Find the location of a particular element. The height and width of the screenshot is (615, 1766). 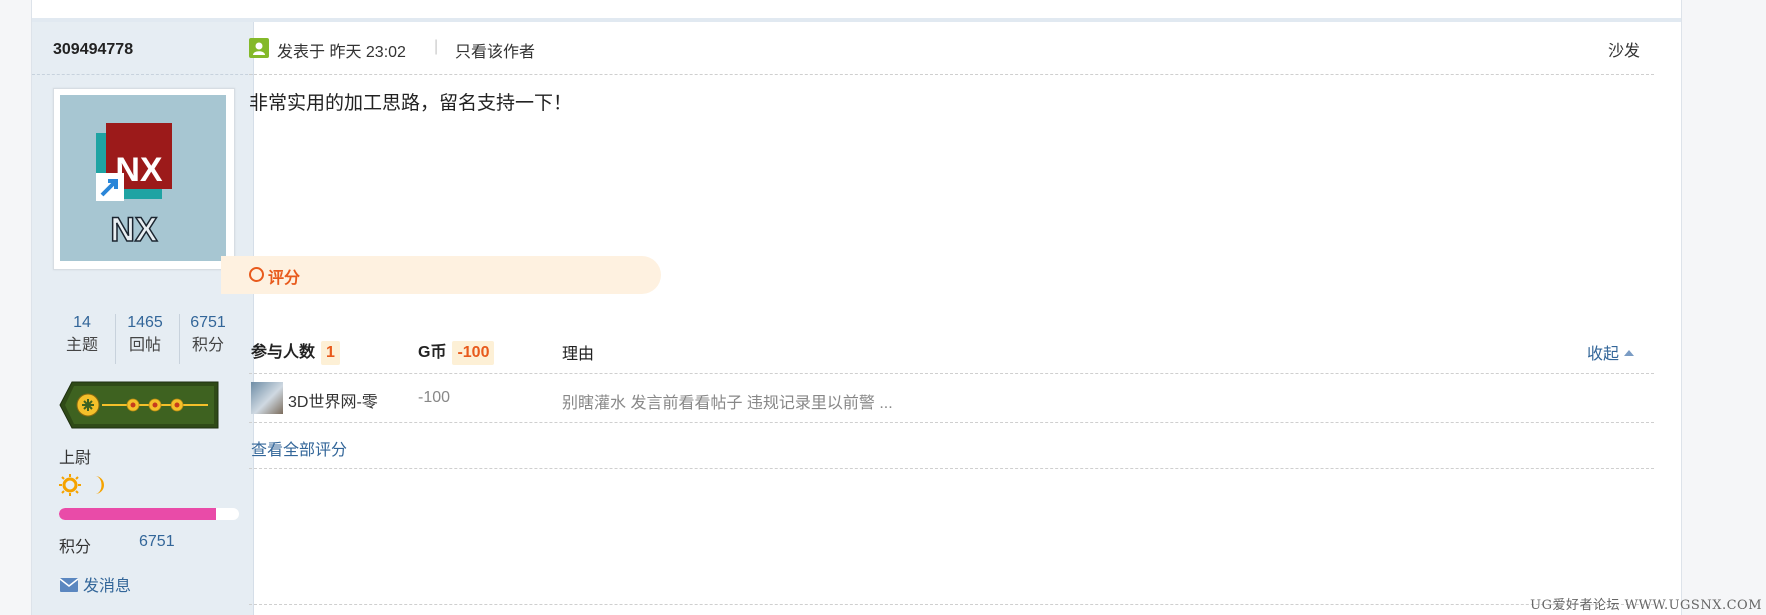

previous-post-strip is located at coordinates (856, 9).